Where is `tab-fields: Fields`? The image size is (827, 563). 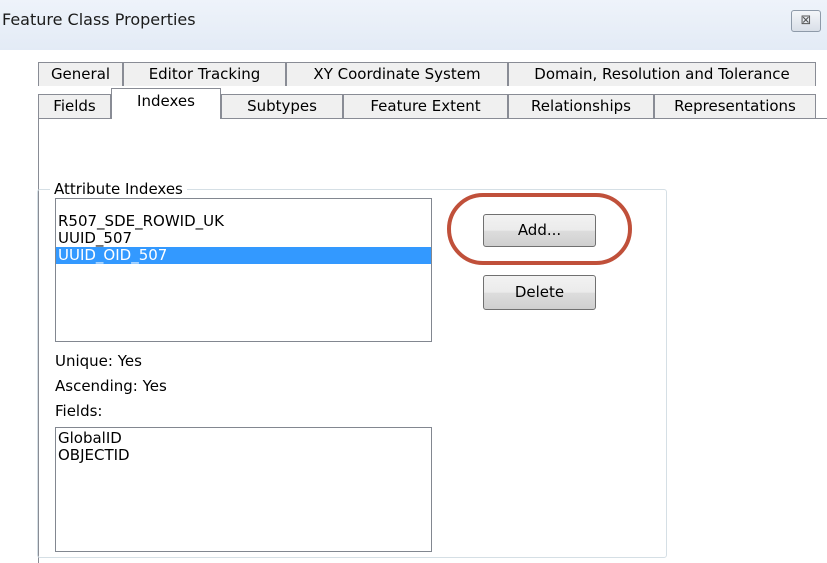
tab-fields: Fields is located at coordinates (74, 106).